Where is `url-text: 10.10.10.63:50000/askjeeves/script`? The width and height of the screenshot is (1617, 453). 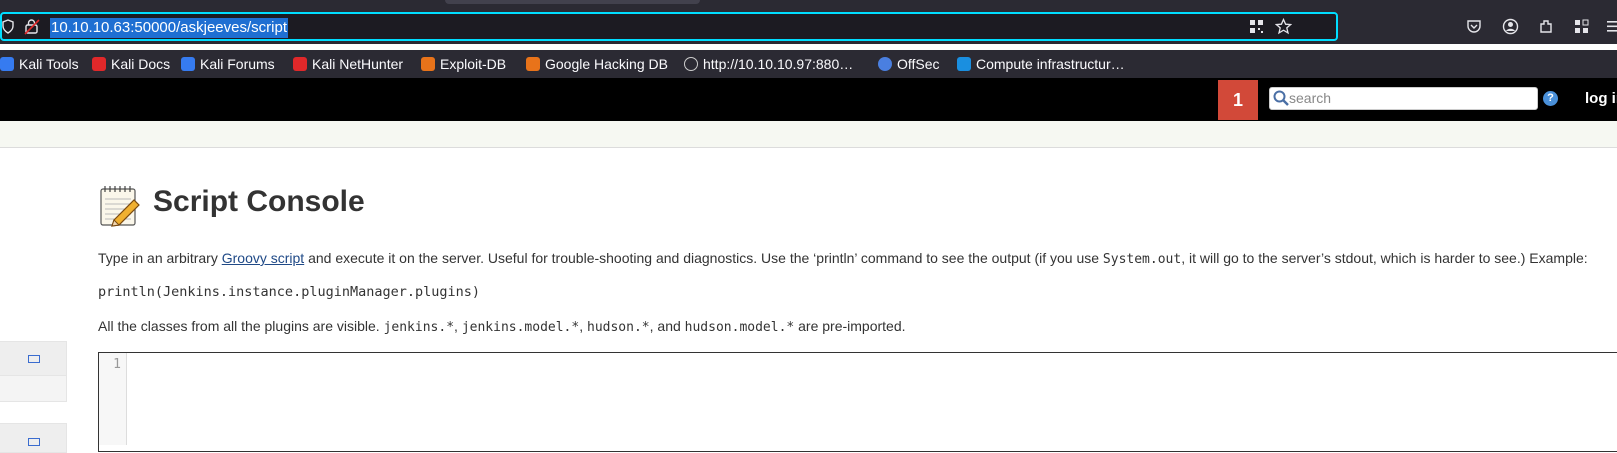
url-text: 10.10.10.63:50000/askjeeves/script is located at coordinates (169, 28).